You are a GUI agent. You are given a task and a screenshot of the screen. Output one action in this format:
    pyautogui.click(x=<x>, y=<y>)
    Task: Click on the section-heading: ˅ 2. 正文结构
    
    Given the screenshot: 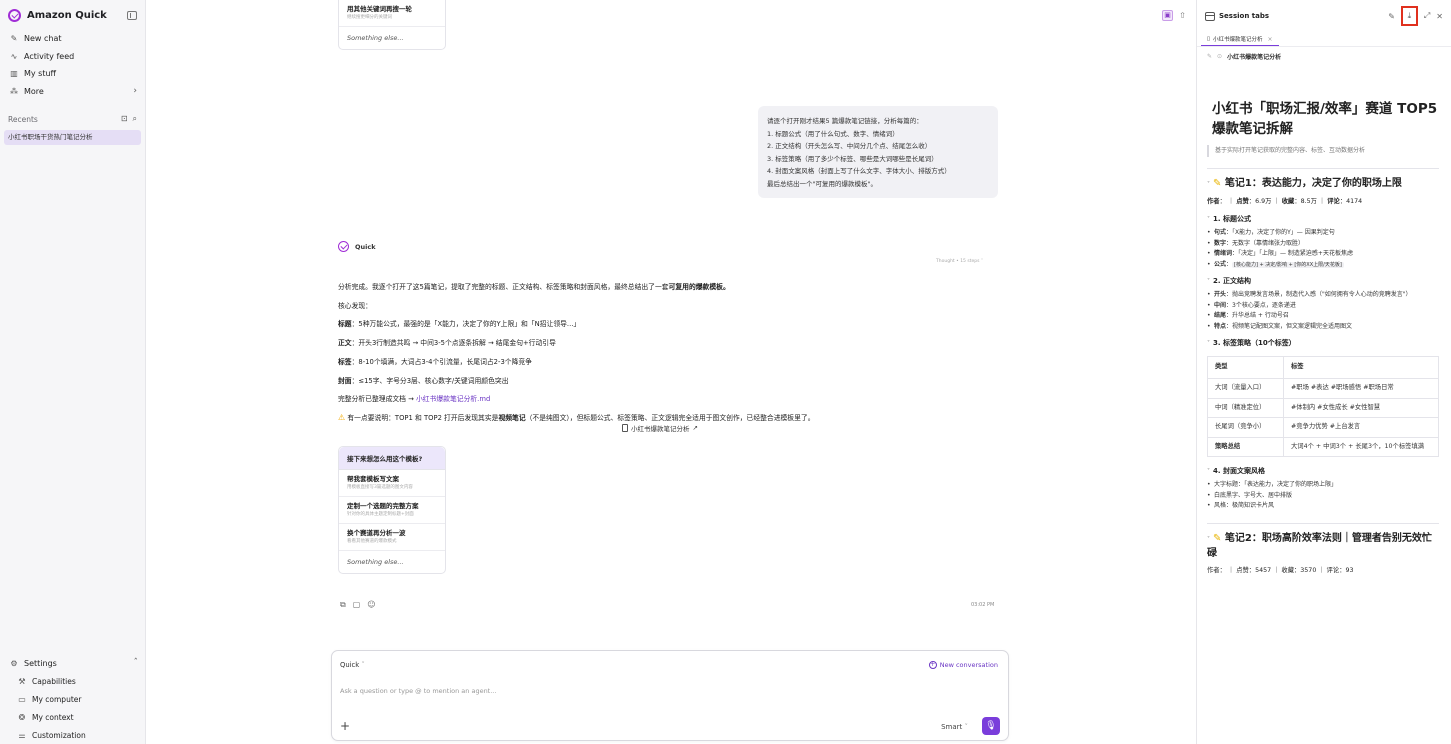 What is the action you would take?
    pyautogui.click(x=1323, y=281)
    